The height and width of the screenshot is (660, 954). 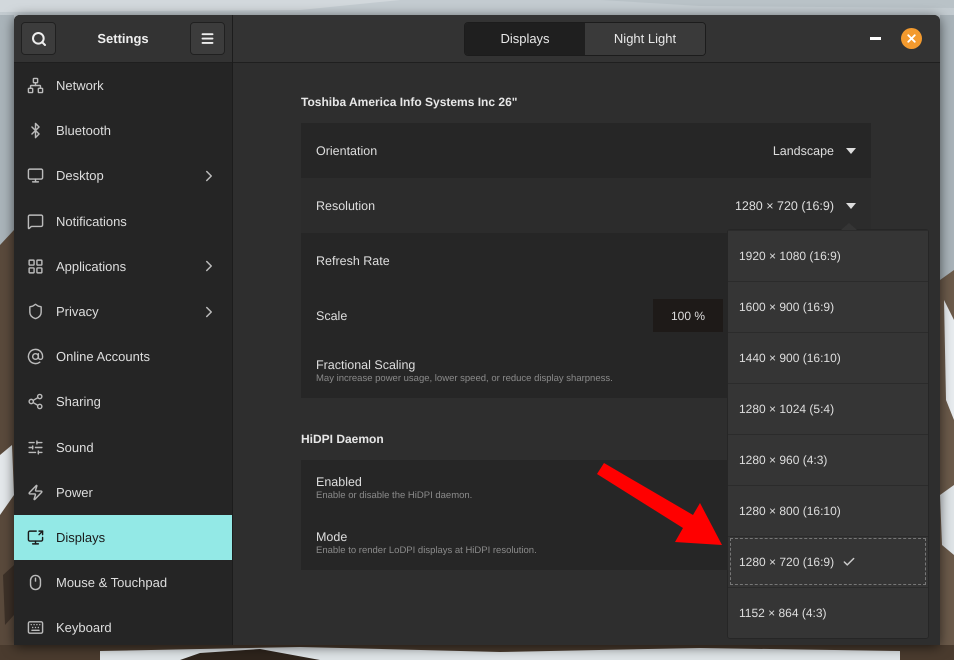 What do you see at coordinates (123, 131) in the screenshot?
I see `sidebar-item: Bluetooth` at bounding box center [123, 131].